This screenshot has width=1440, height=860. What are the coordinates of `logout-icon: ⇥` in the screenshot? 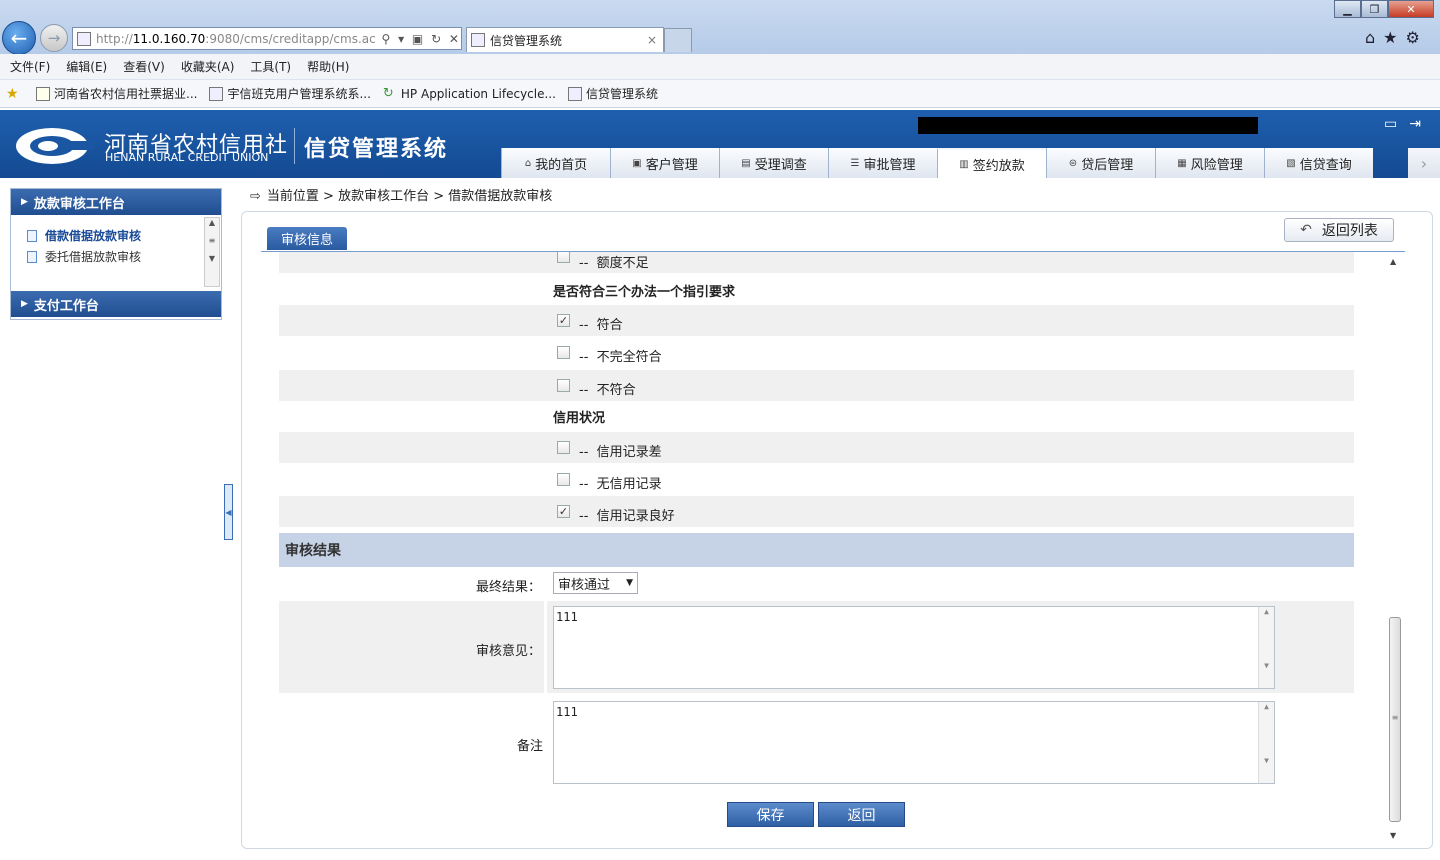 It's located at (1421, 124).